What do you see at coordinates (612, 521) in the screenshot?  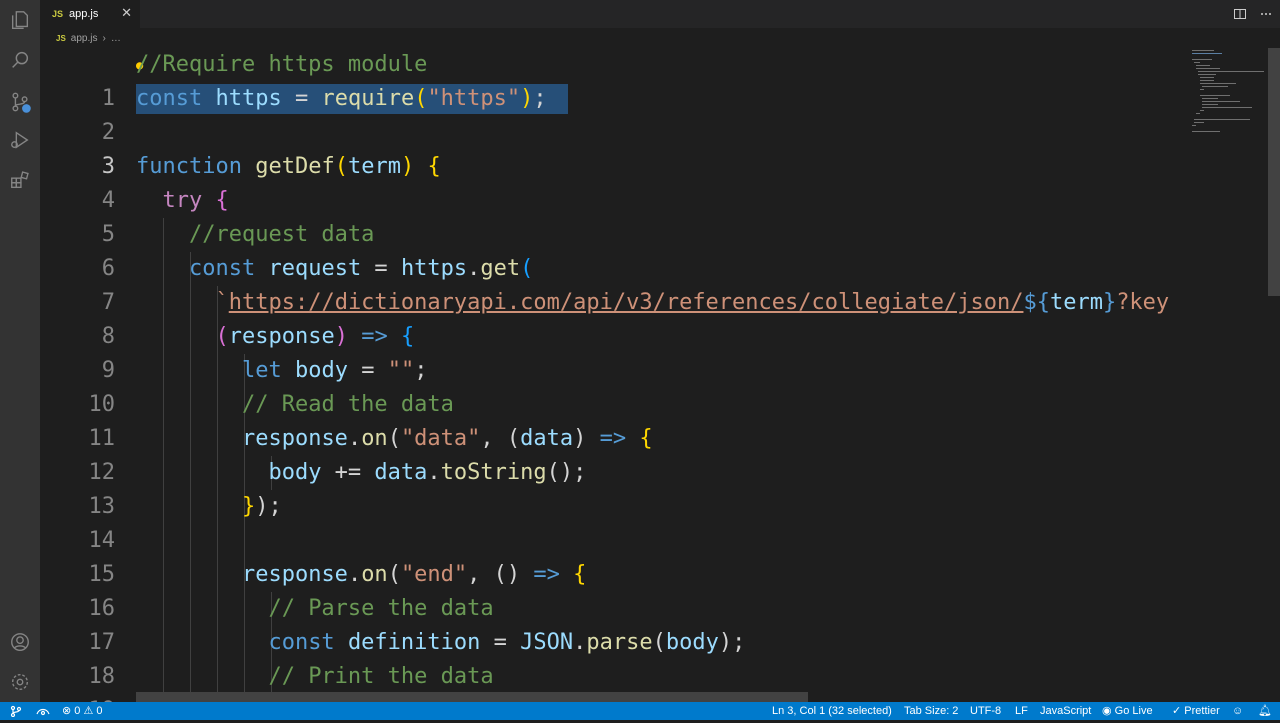 I see `code-line: 14 });` at bounding box center [612, 521].